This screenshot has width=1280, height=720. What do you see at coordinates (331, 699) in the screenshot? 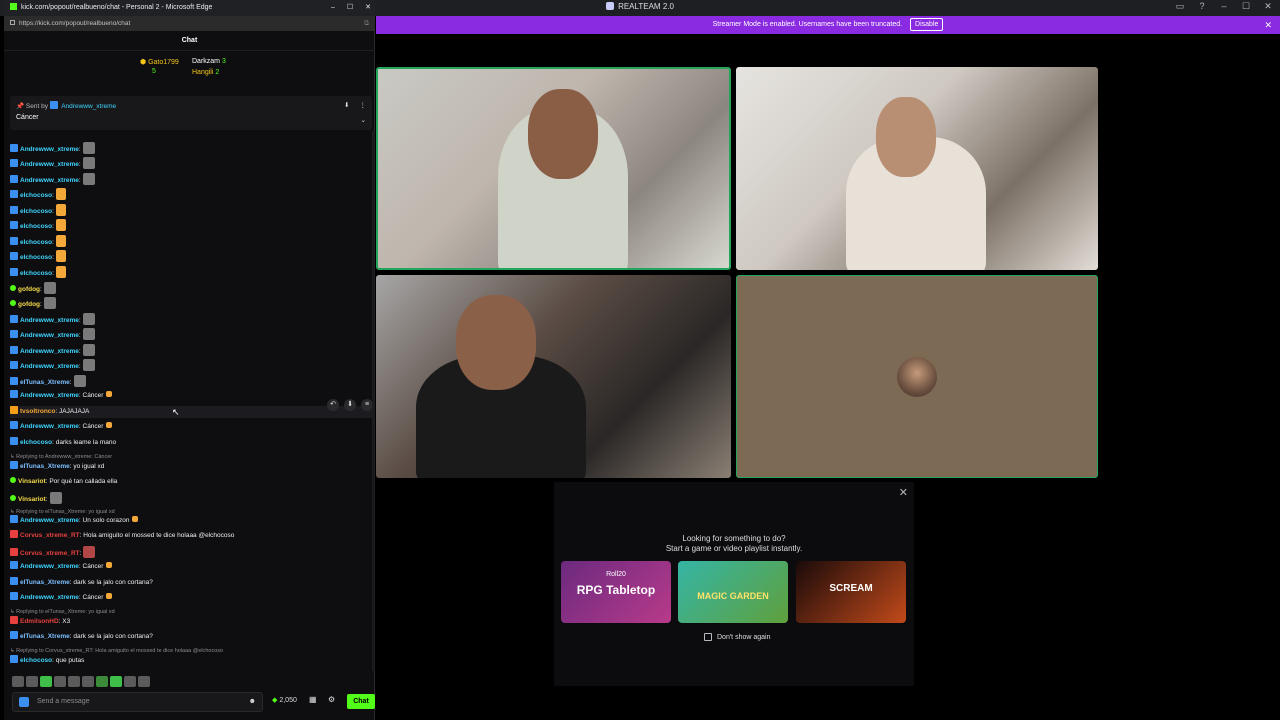
I see `settings-icon: ⚙` at bounding box center [331, 699].